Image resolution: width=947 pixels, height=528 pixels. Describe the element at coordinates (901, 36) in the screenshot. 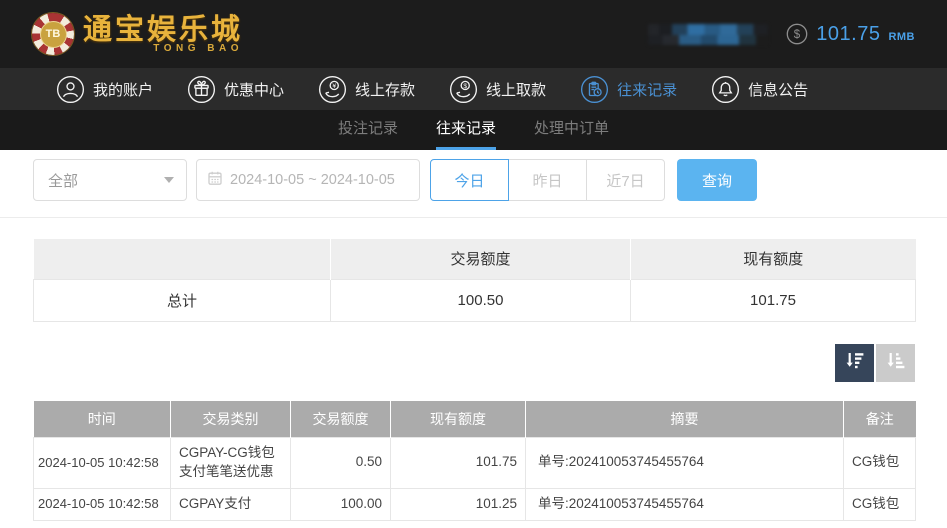

I see `balance-currency: RMB` at that location.